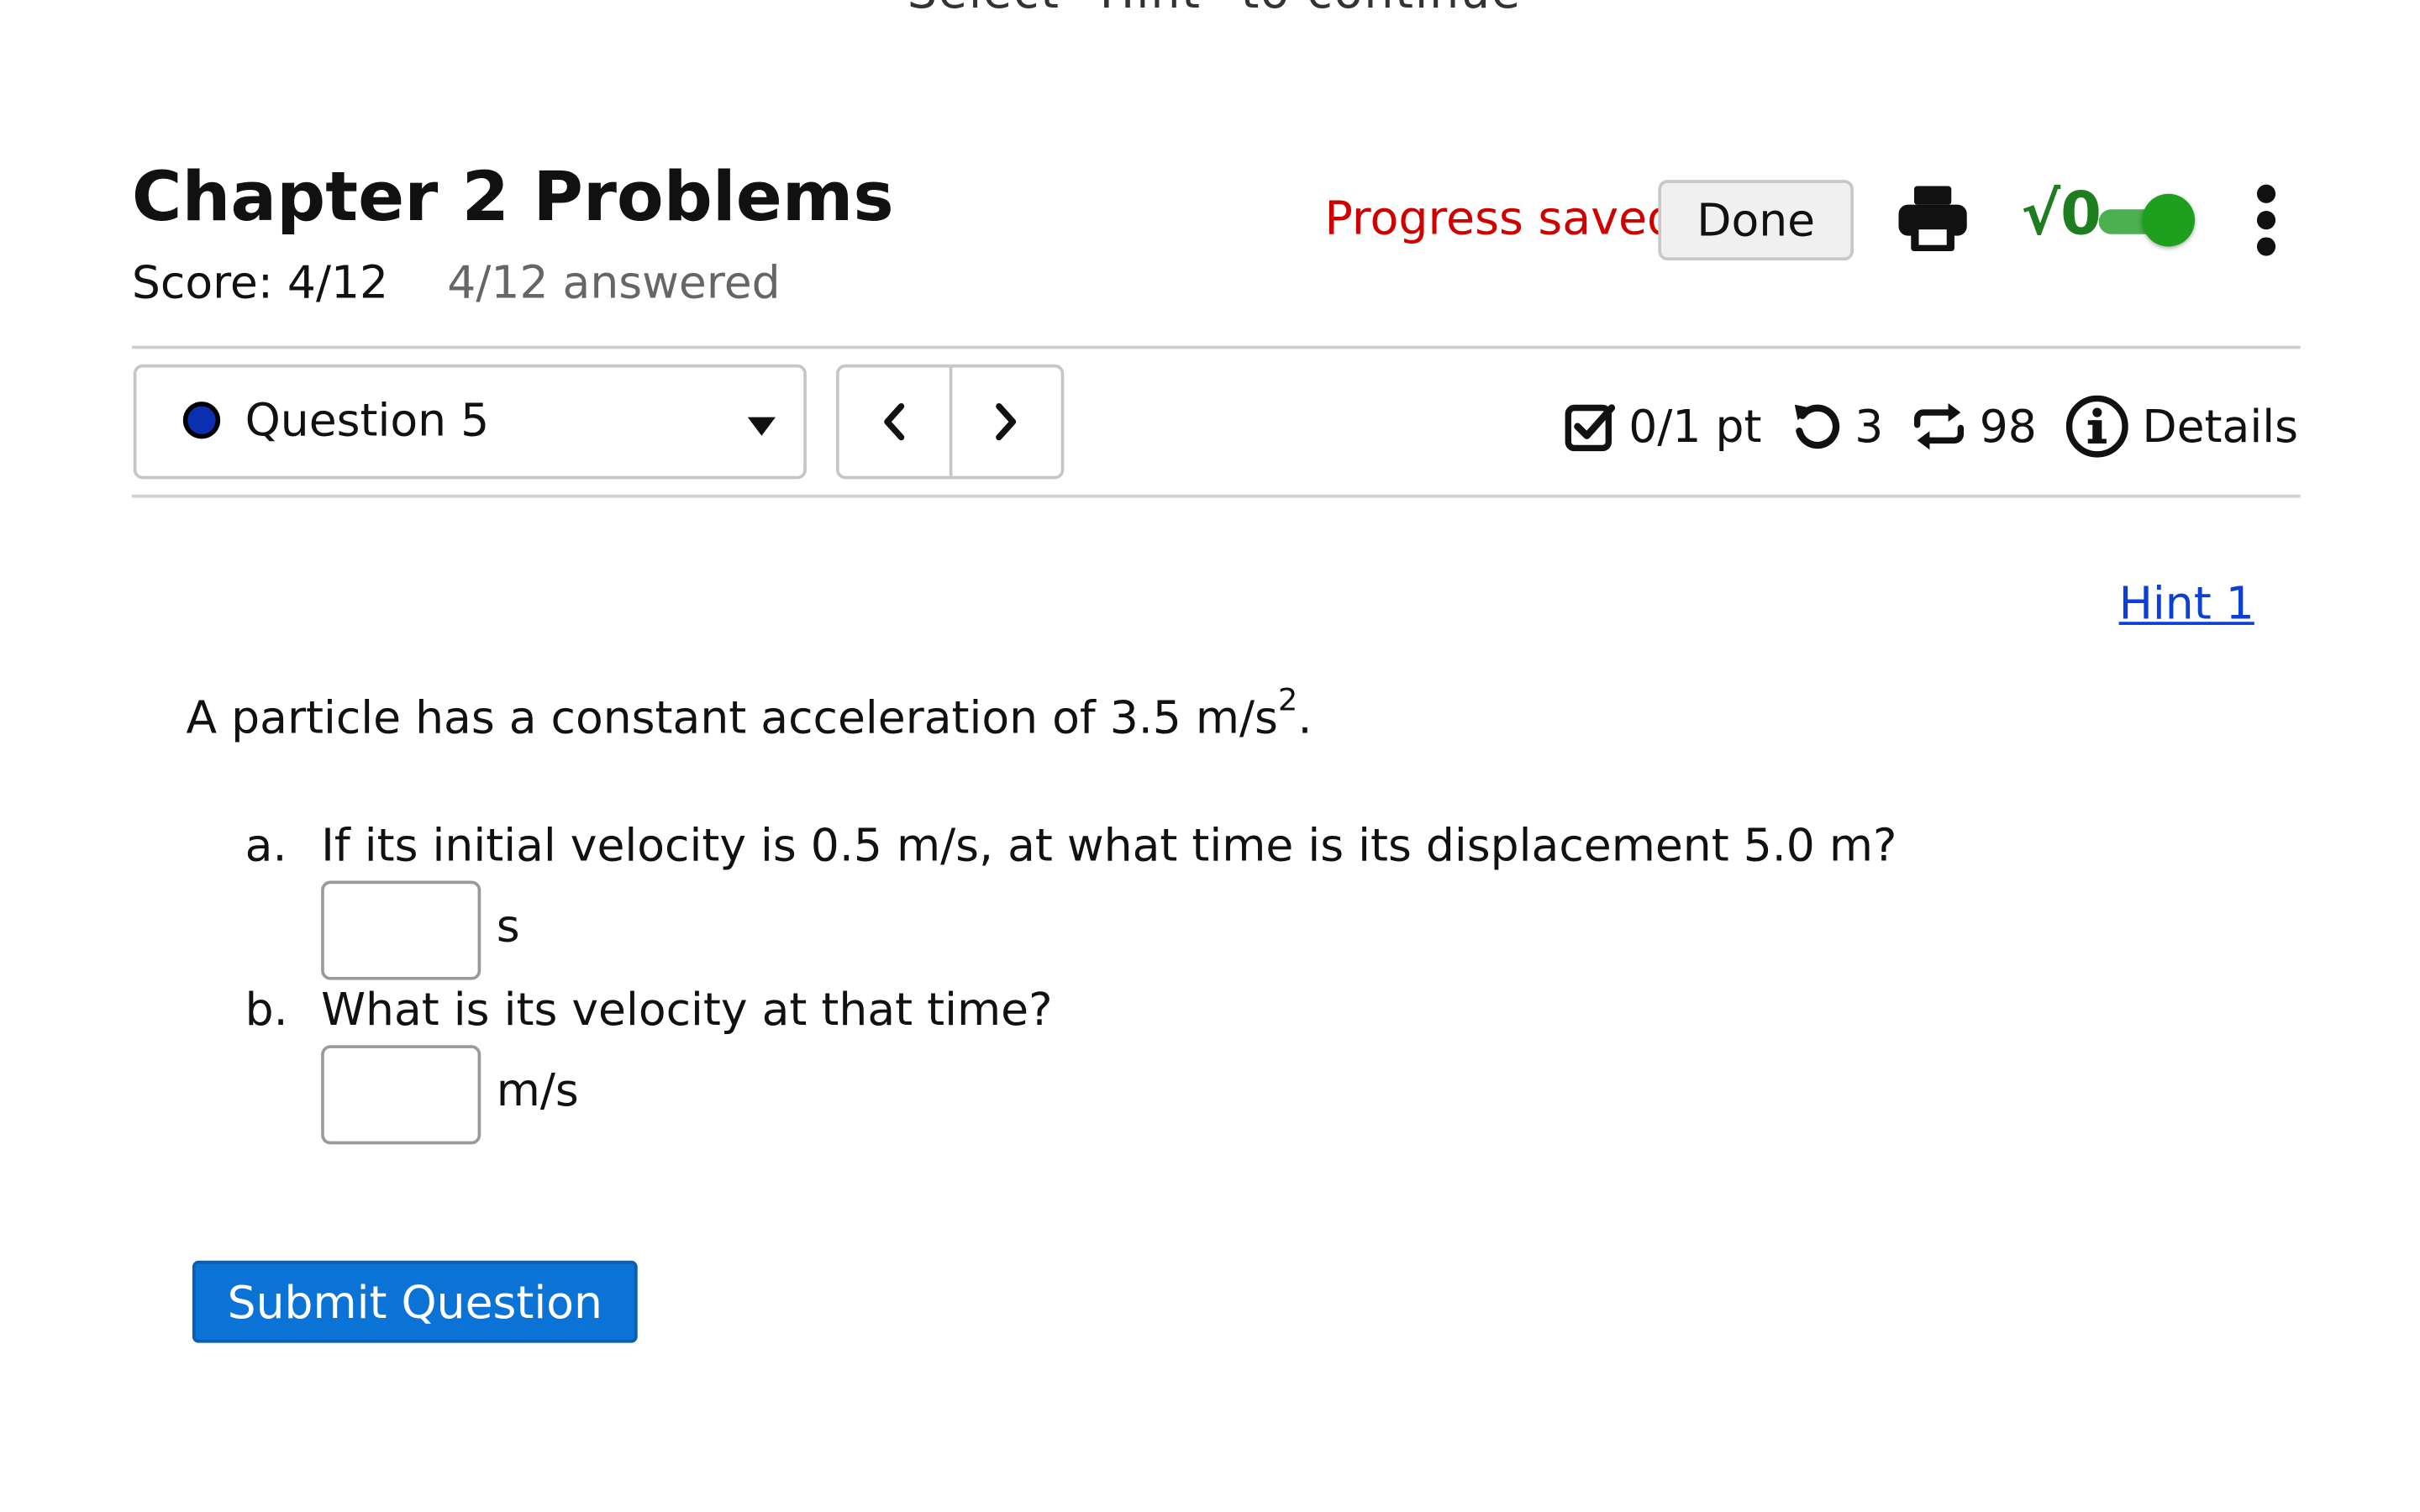  I want to click on question-select: Question 5, so click(470, 422).